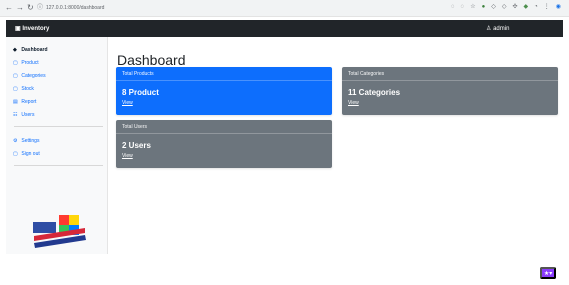 The width and height of the screenshot is (569, 285). Describe the element at coordinates (558, 7) in the screenshot. I see `profile-icon: ◉` at that location.